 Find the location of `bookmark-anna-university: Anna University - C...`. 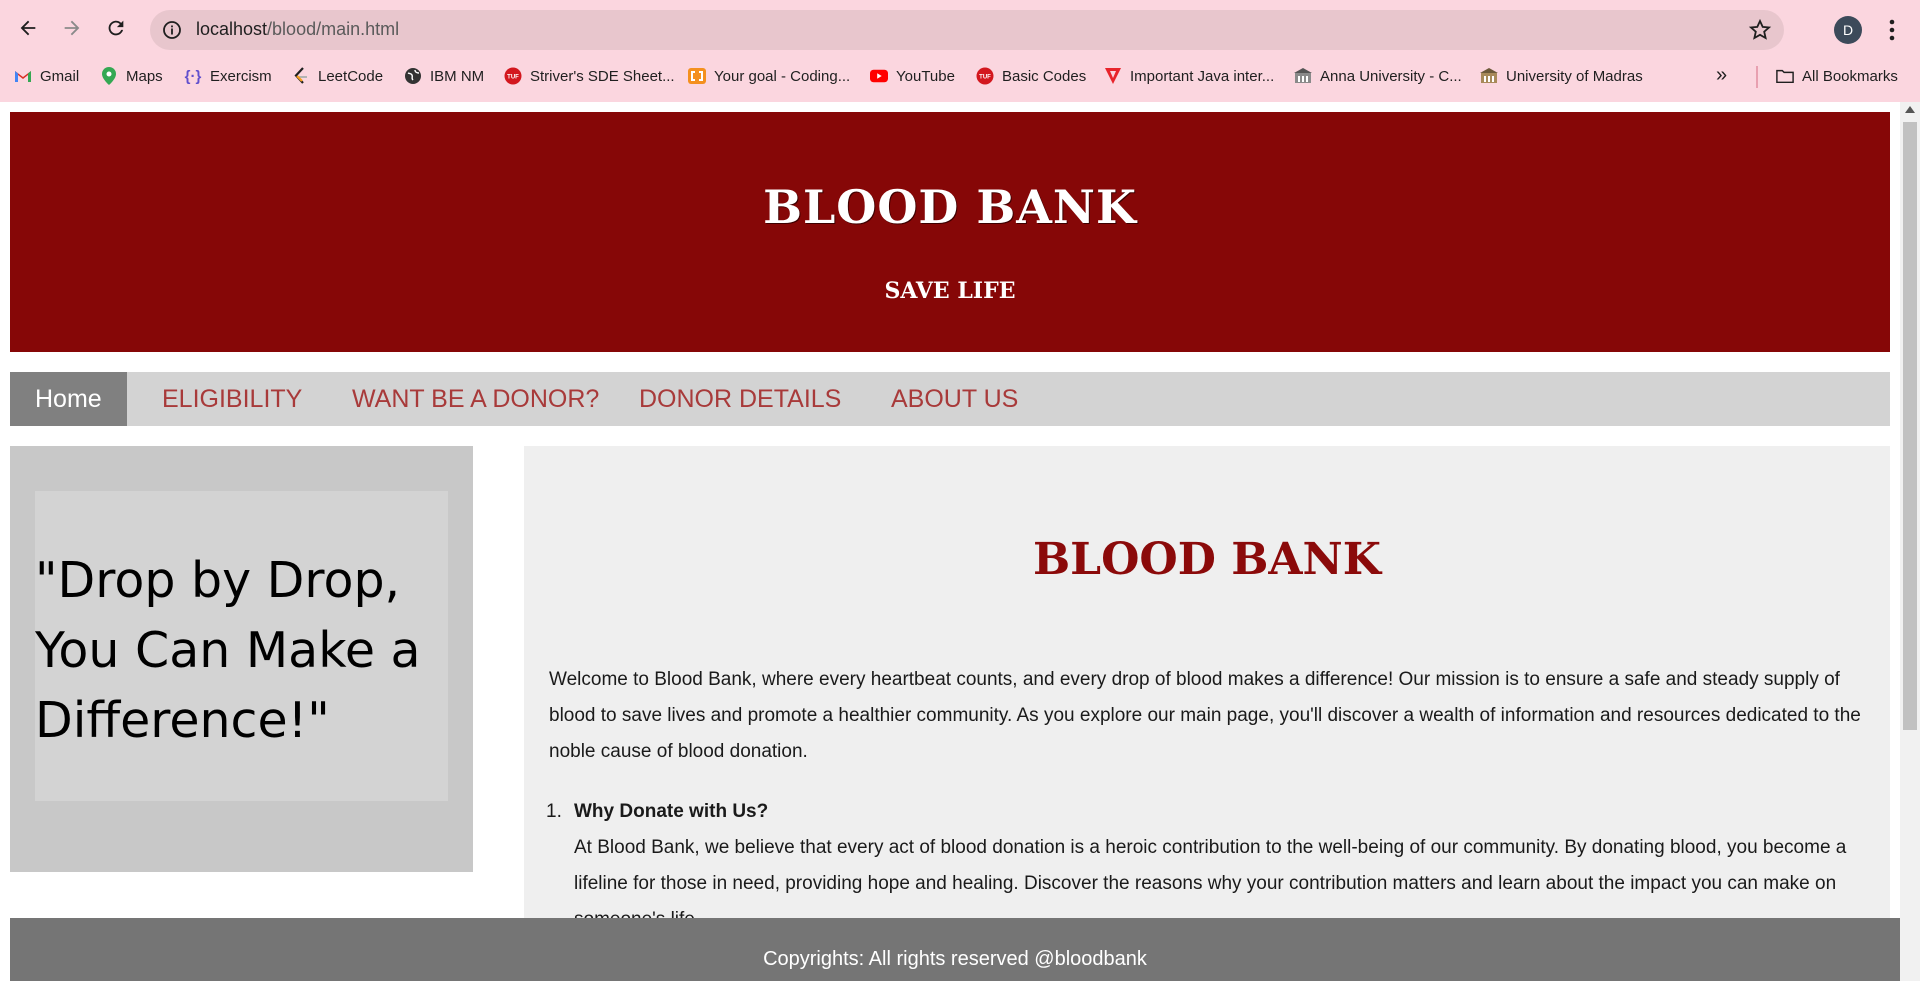

bookmark-anna-university: Anna University - C... is located at coordinates (1378, 76).